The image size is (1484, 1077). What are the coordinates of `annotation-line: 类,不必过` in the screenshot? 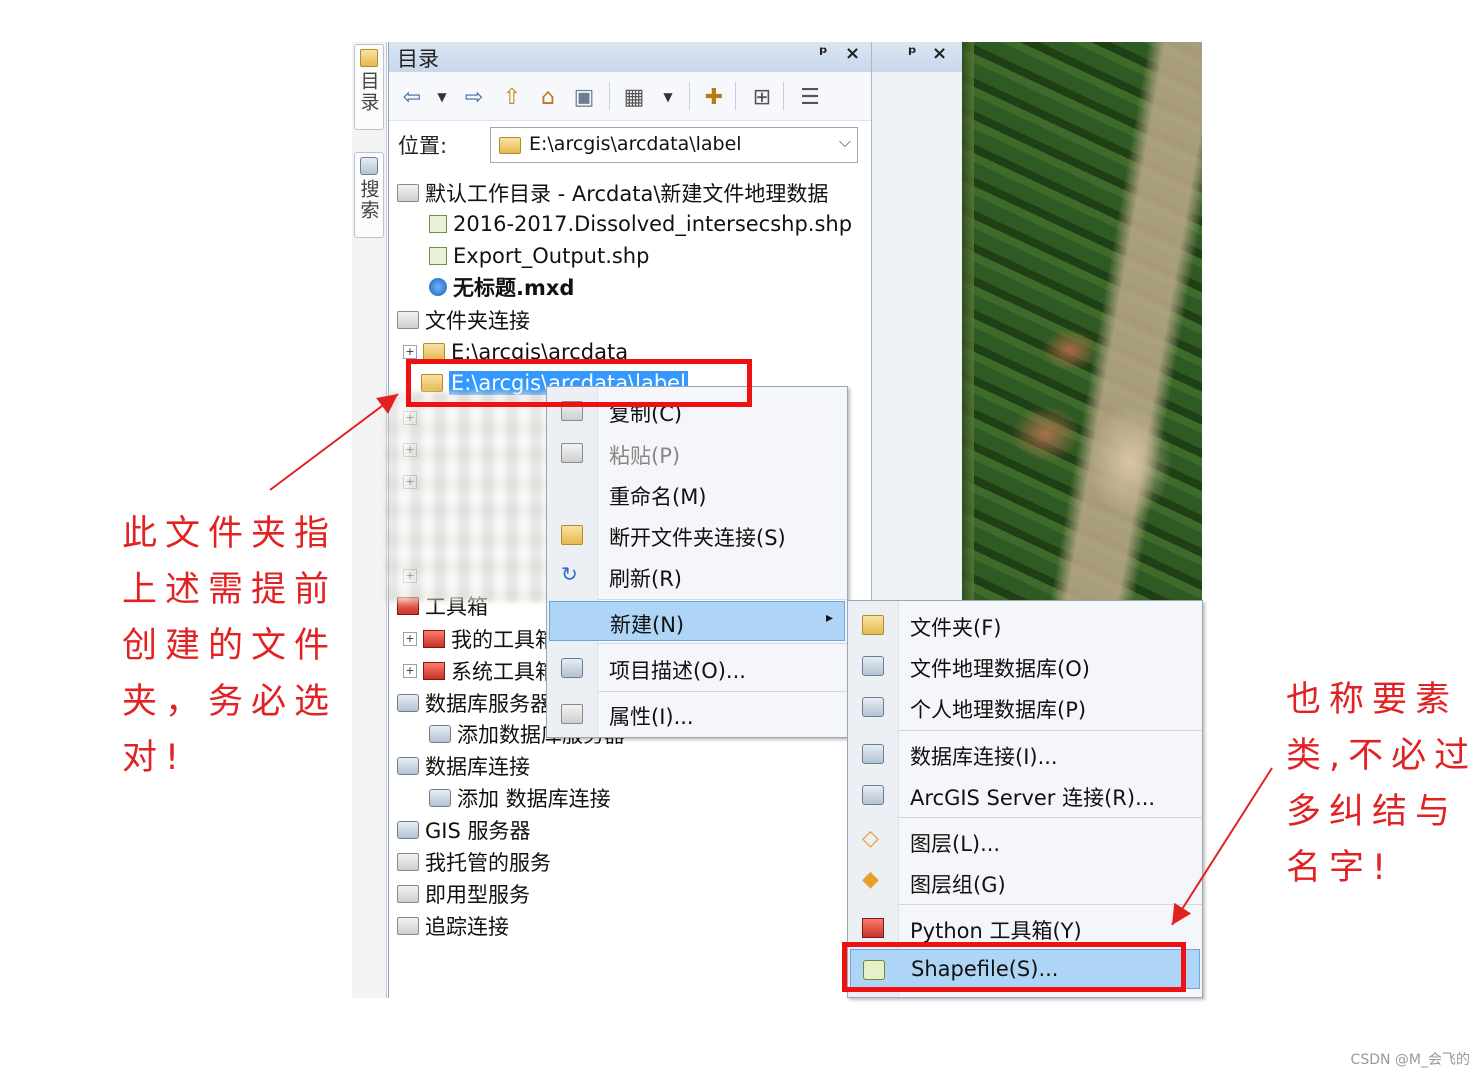 It's located at (1382, 756).